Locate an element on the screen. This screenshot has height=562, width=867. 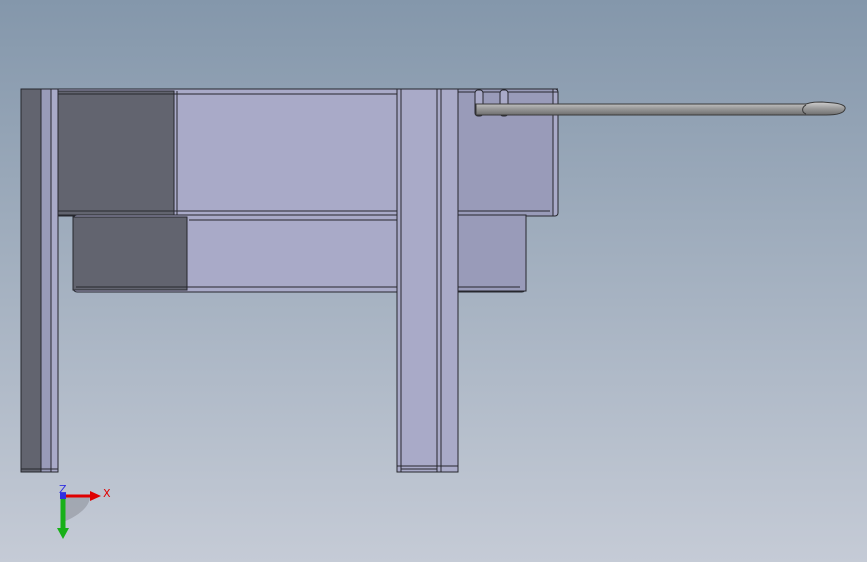
orientation-triad: X Z is located at coordinates (85, 514).